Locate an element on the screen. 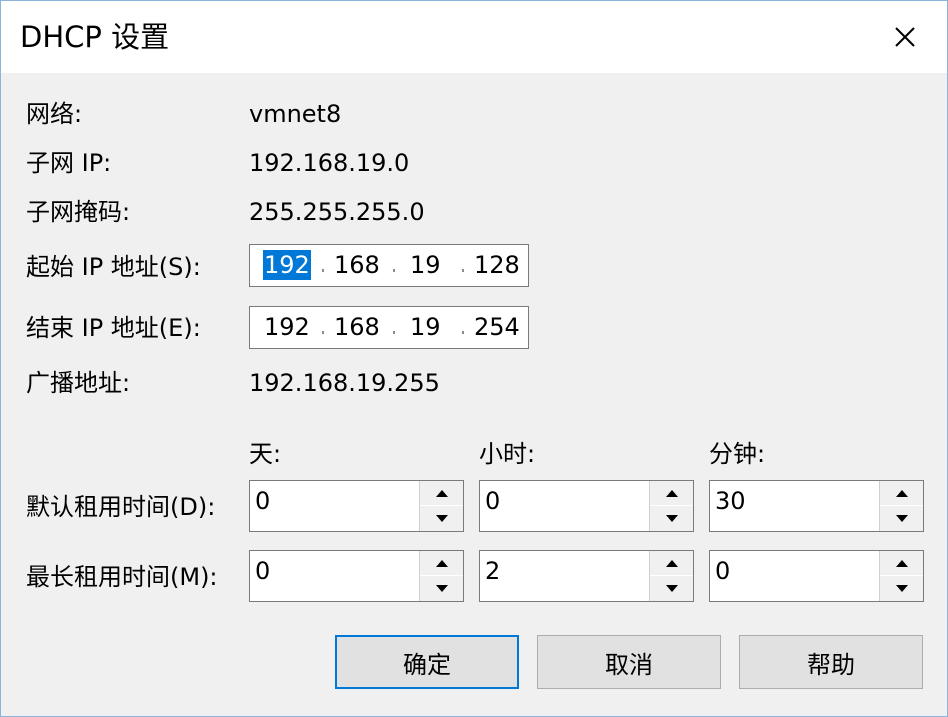 The width and height of the screenshot is (948, 717). end-ip-octet-3: 19 is located at coordinates (425, 327).